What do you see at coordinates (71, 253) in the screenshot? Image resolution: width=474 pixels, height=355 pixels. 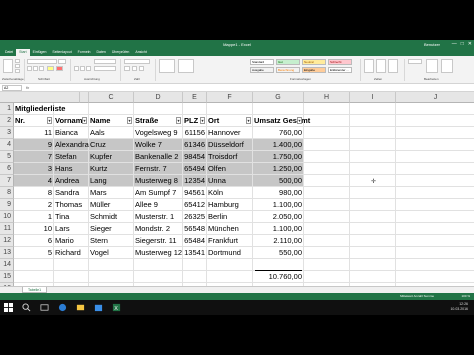 I see `table-cell: Richard` at bounding box center [71, 253].